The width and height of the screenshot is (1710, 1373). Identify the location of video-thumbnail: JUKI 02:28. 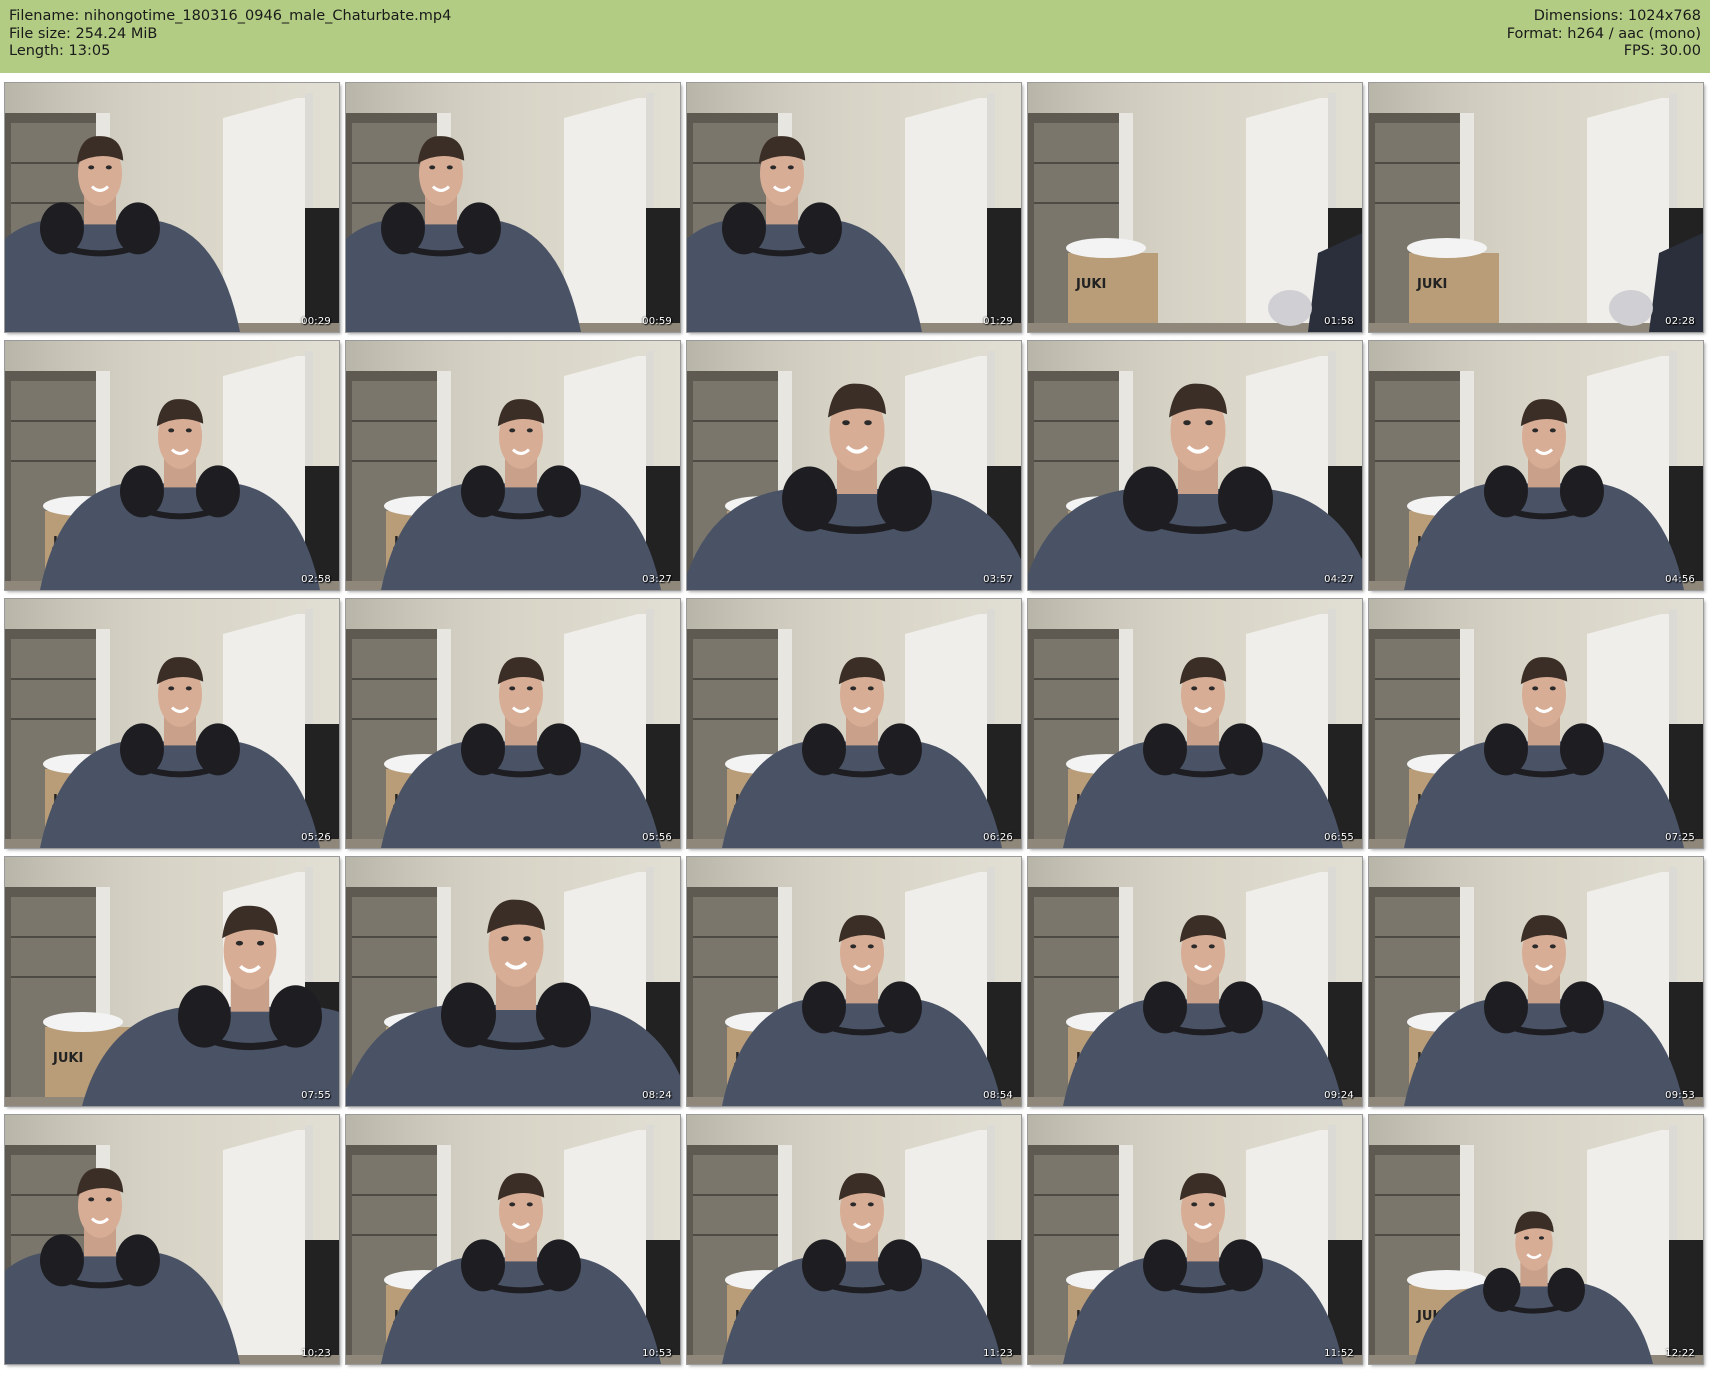
(1536, 207).